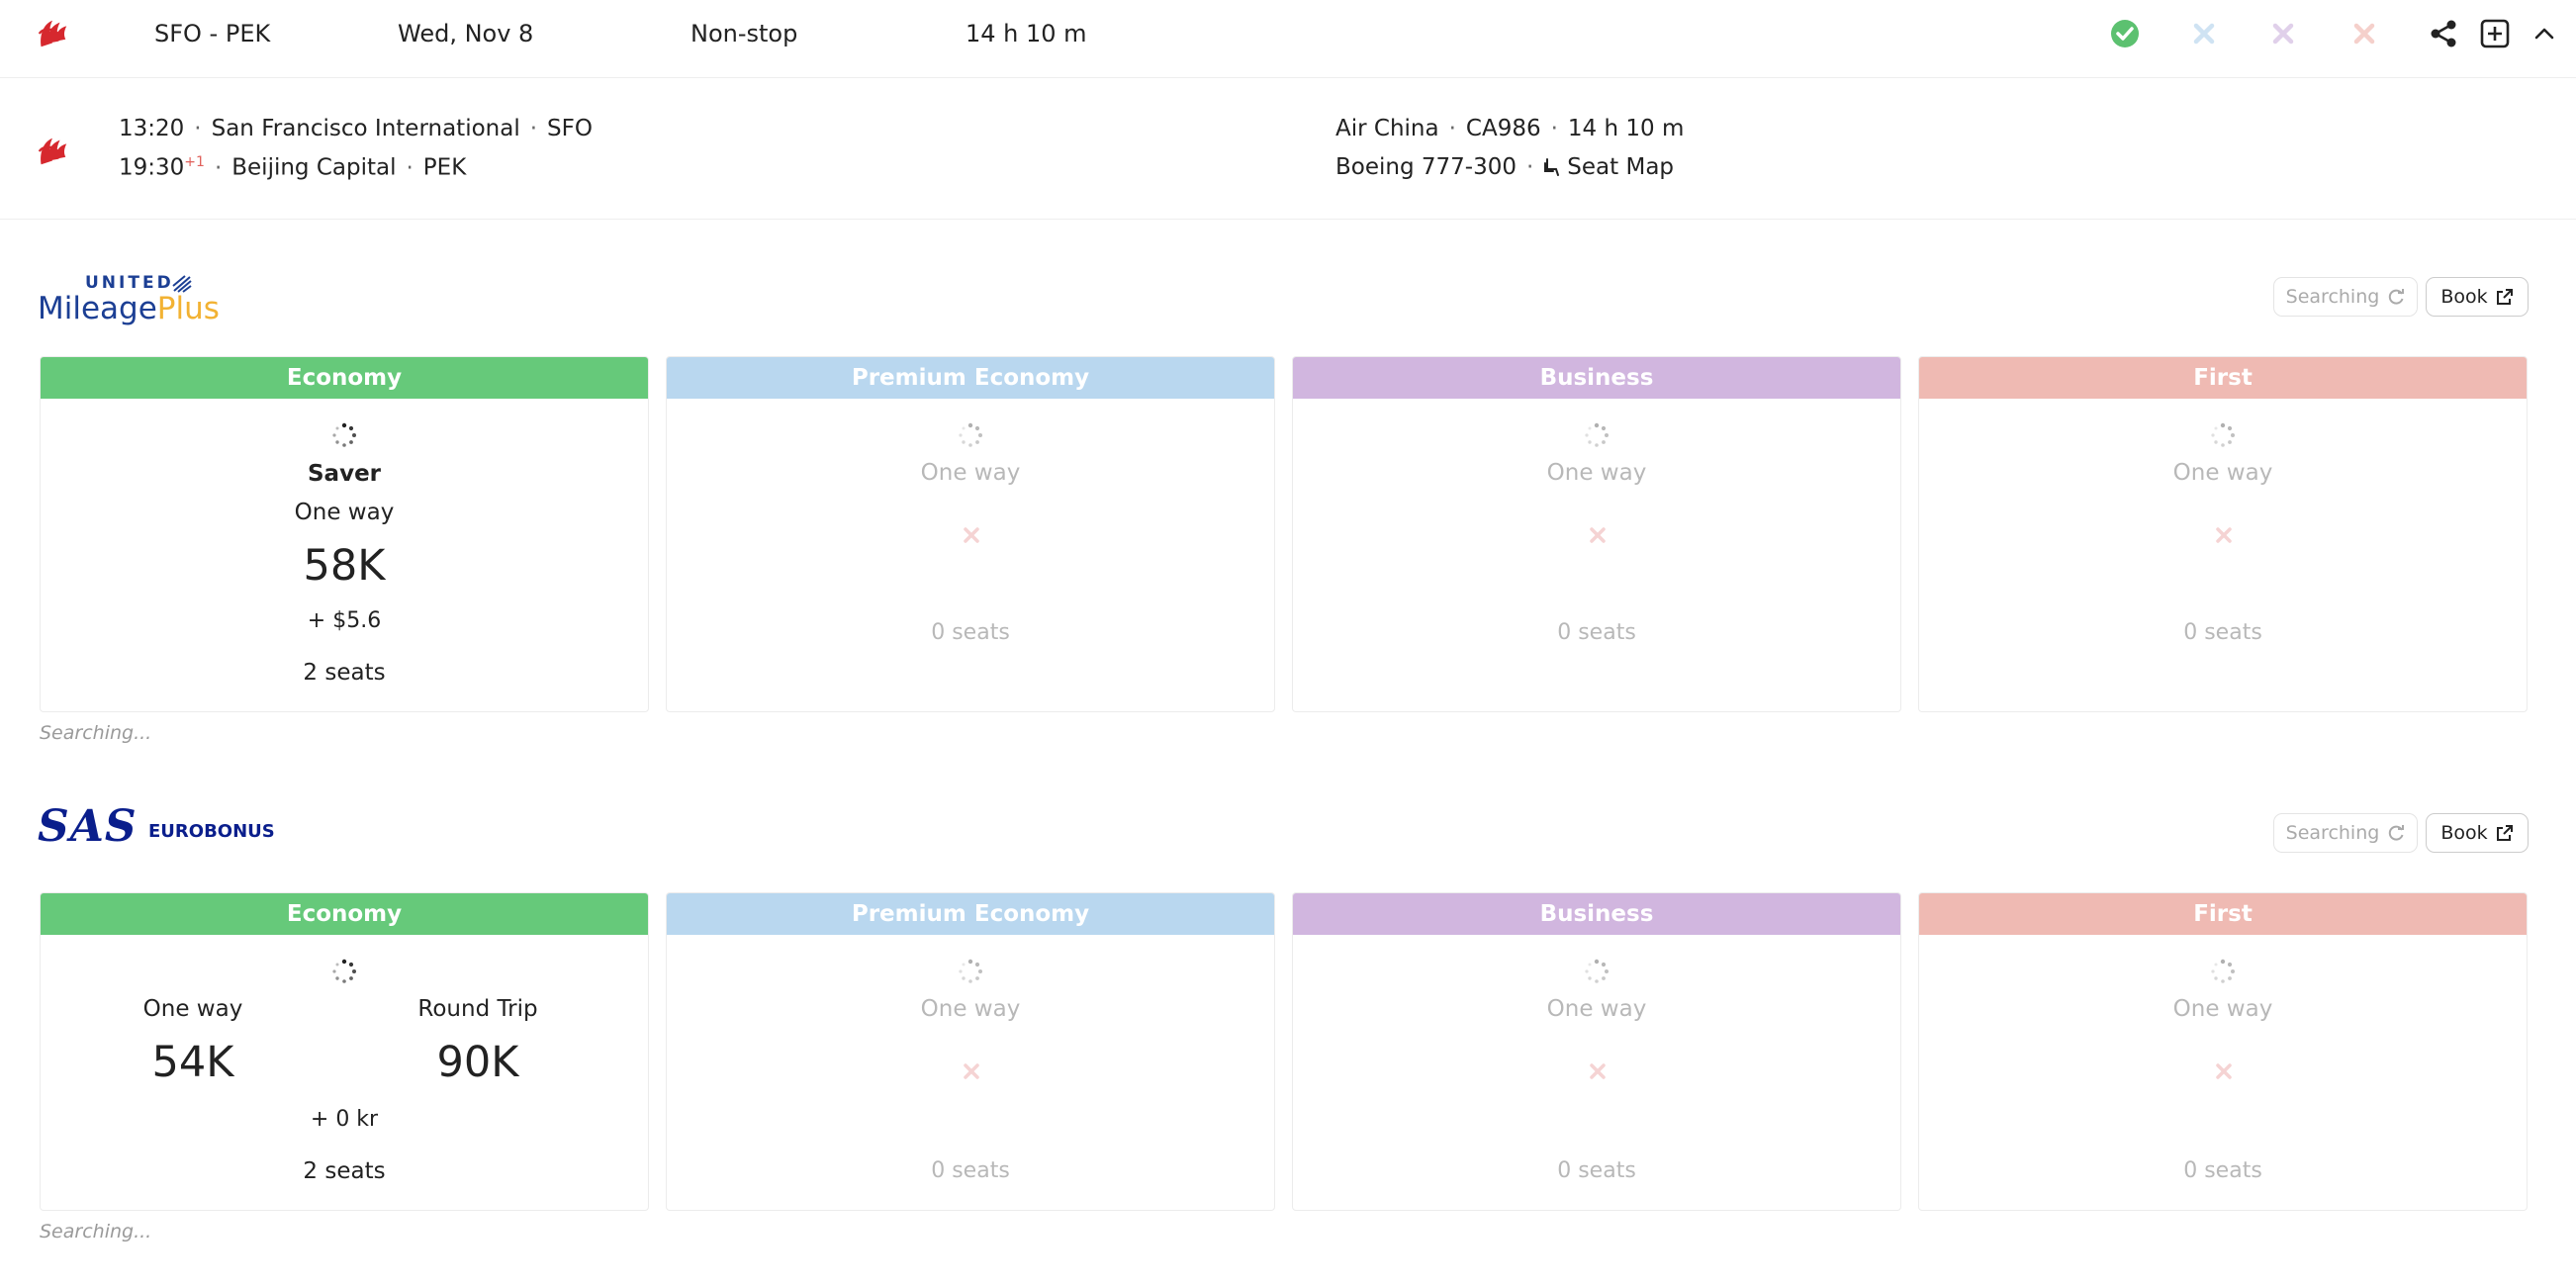 The height and width of the screenshot is (1288, 2576). Describe the element at coordinates (1621, 167) in the screenshot. I see `seat-map-label: Seat Map` at that location.